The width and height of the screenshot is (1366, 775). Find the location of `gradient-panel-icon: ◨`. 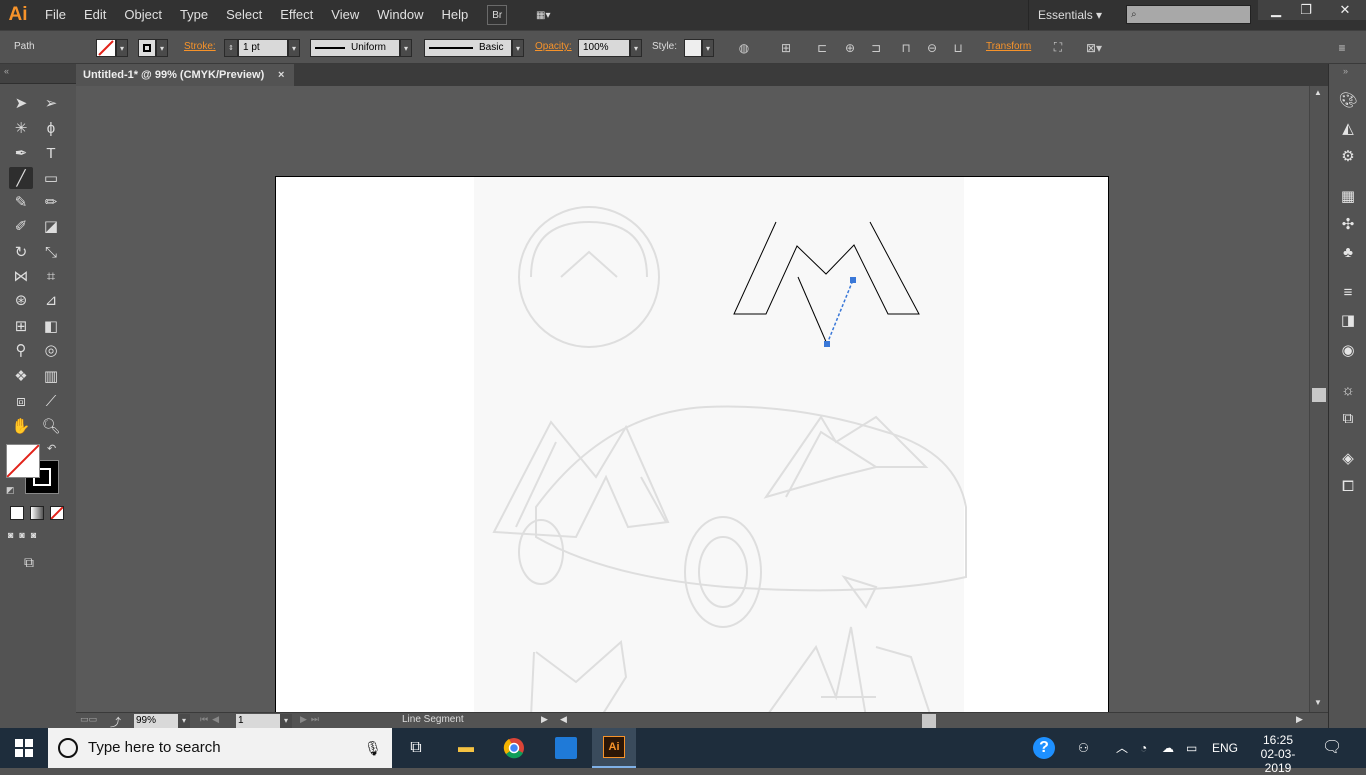

gradient-panel-icon: ◨ is located at coordinates (1348, 320).